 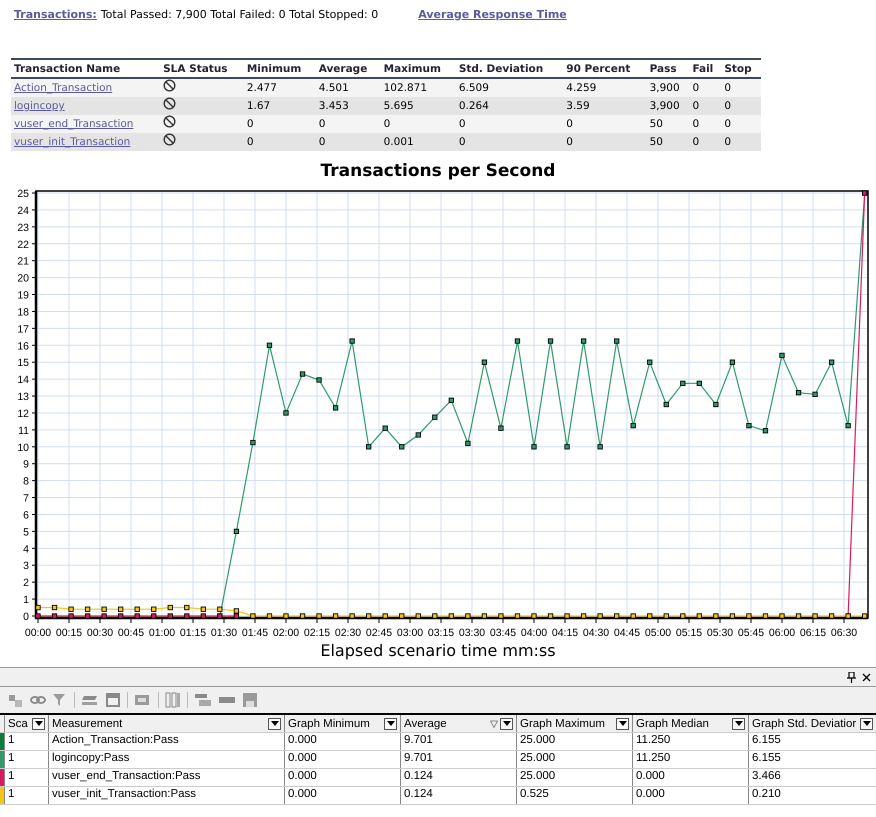 What do you see at coordinates (668, 124) in the screenshot?
I see `table-cell: 50` at bounding box center [668, 124].